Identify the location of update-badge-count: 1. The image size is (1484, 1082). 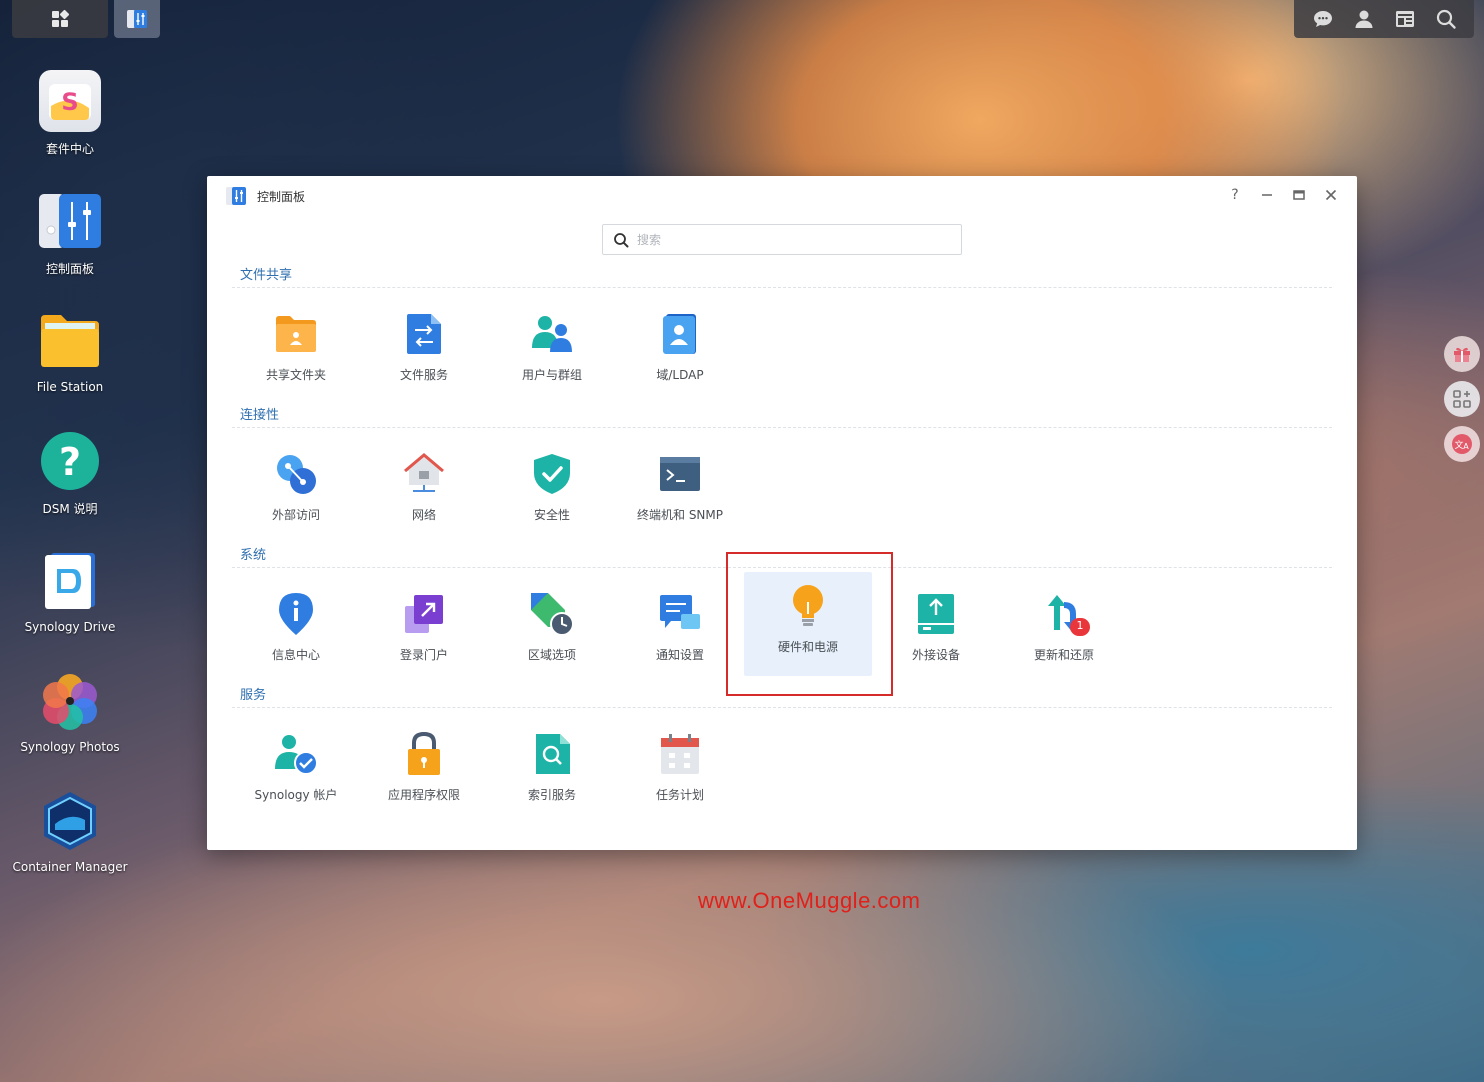
(1080, 625).